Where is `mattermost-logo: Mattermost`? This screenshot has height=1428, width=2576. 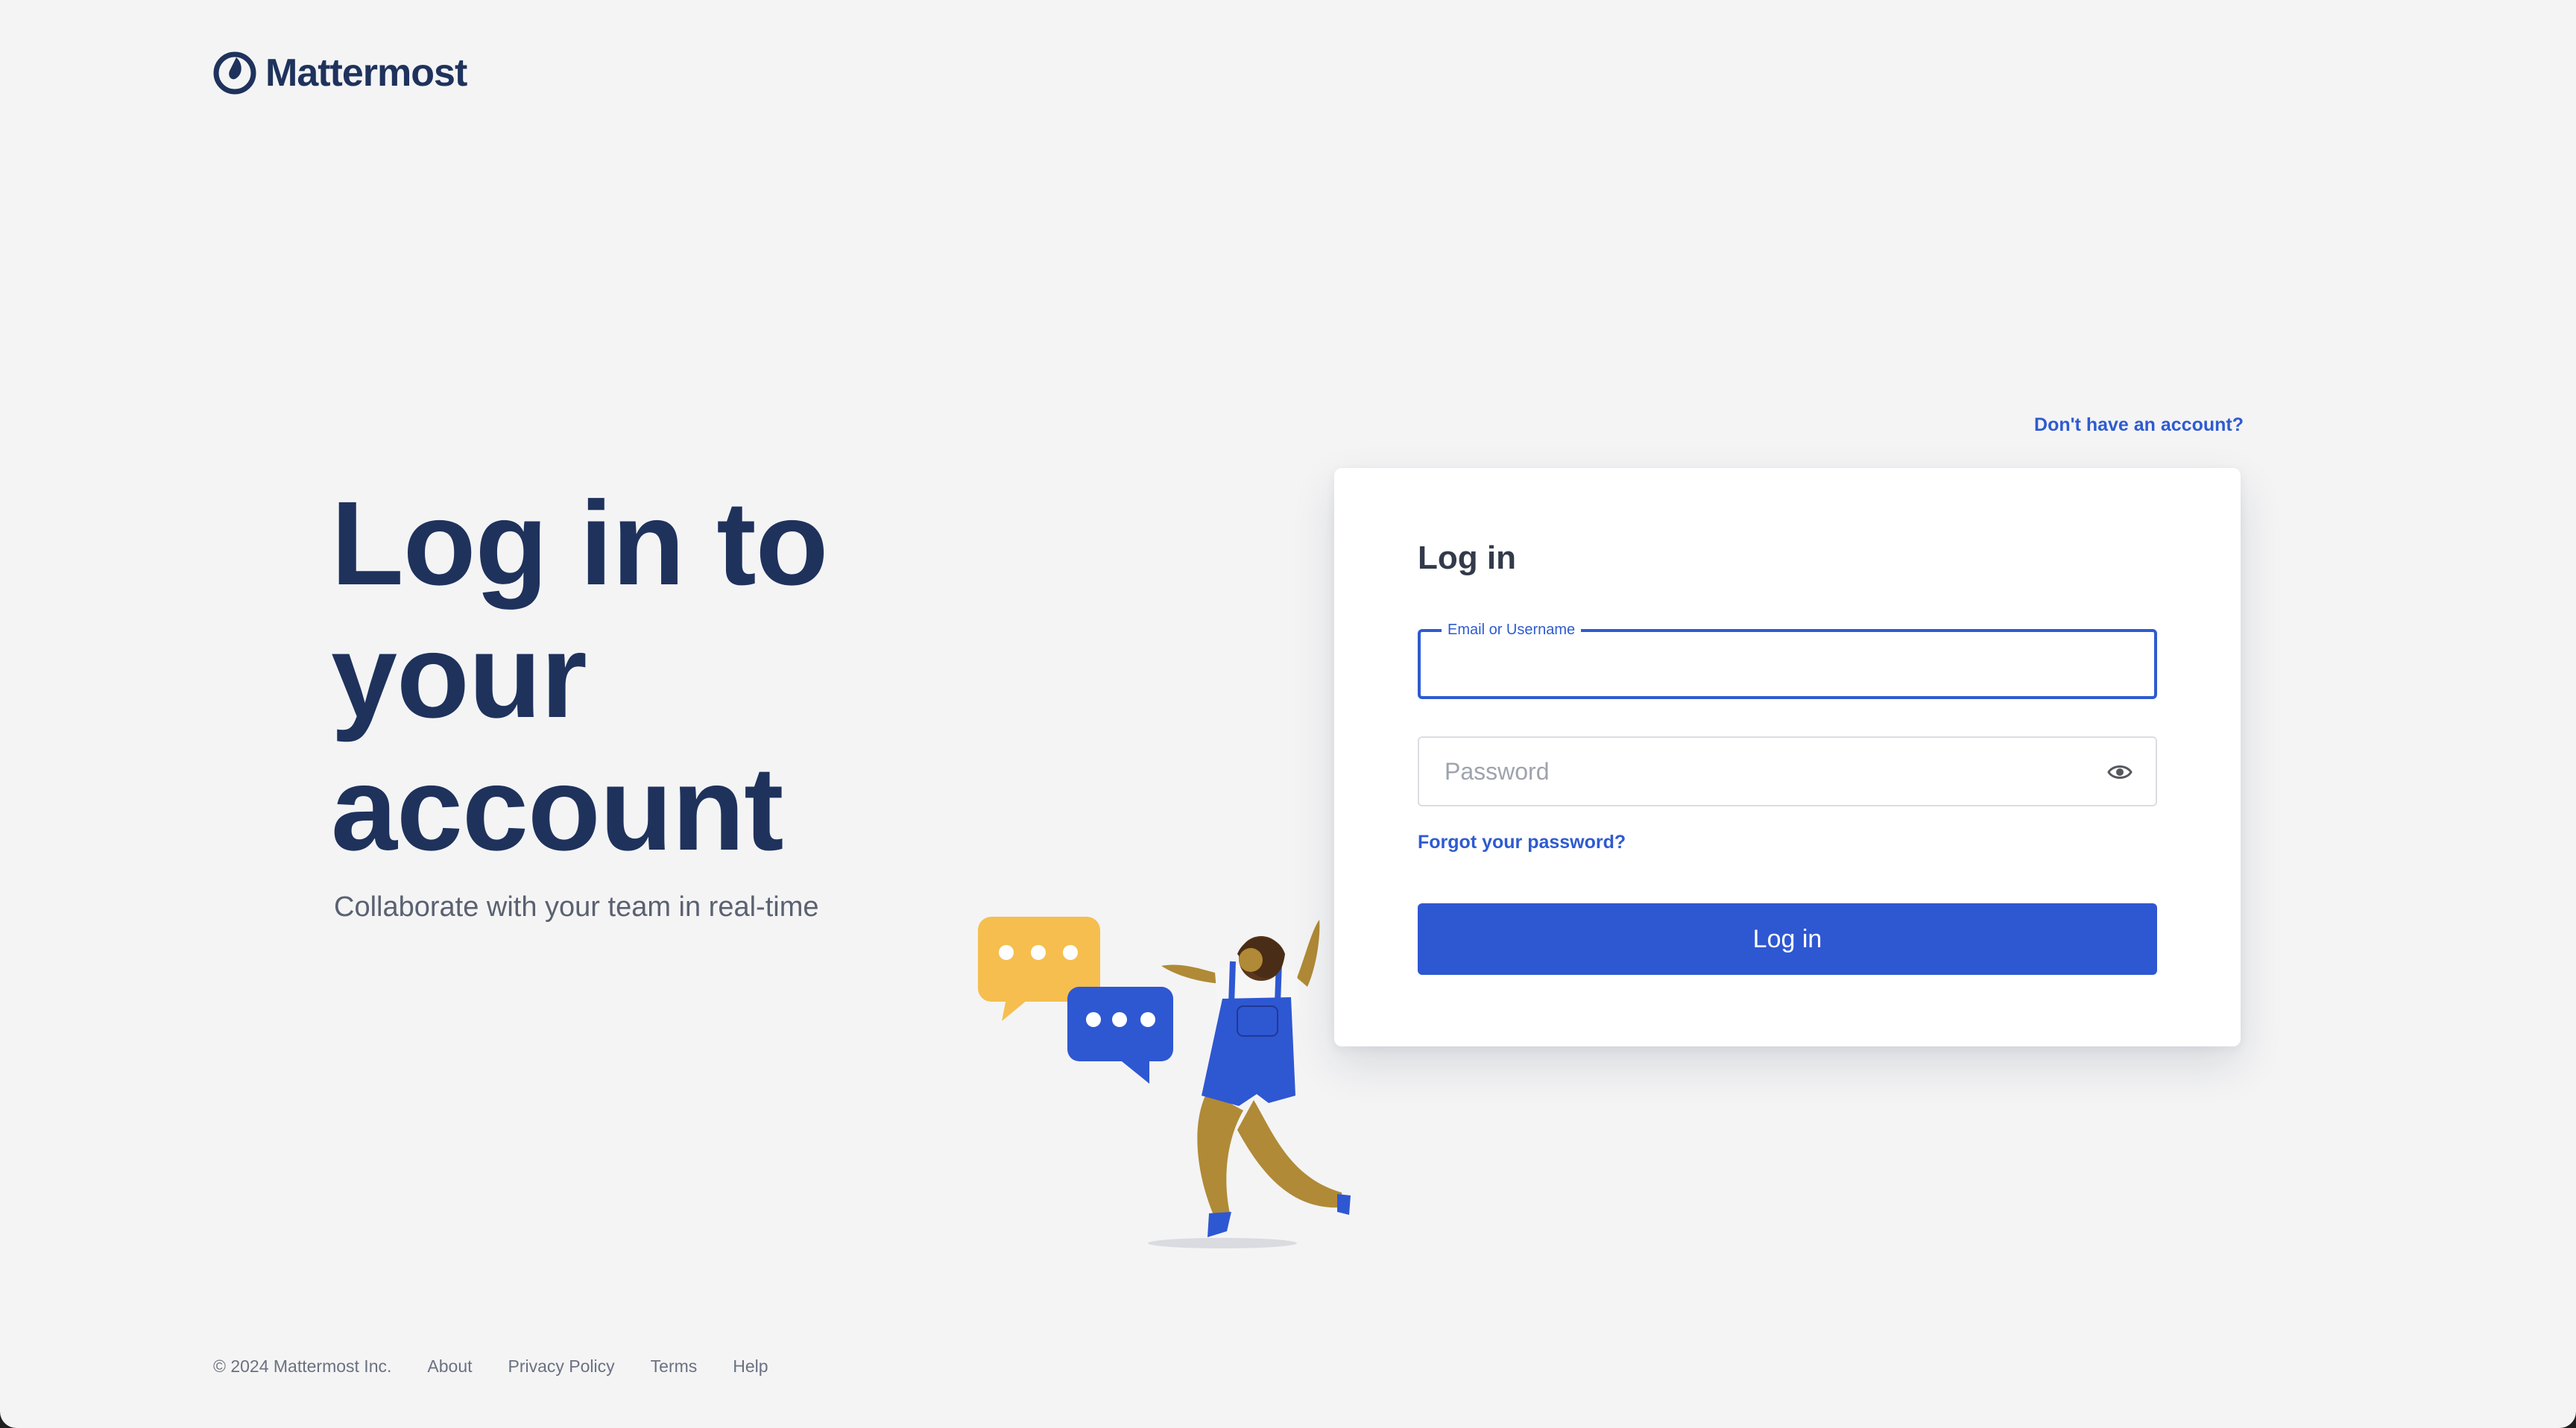
mattermost-logo: Mattermost is located at coordinates (340, 73).